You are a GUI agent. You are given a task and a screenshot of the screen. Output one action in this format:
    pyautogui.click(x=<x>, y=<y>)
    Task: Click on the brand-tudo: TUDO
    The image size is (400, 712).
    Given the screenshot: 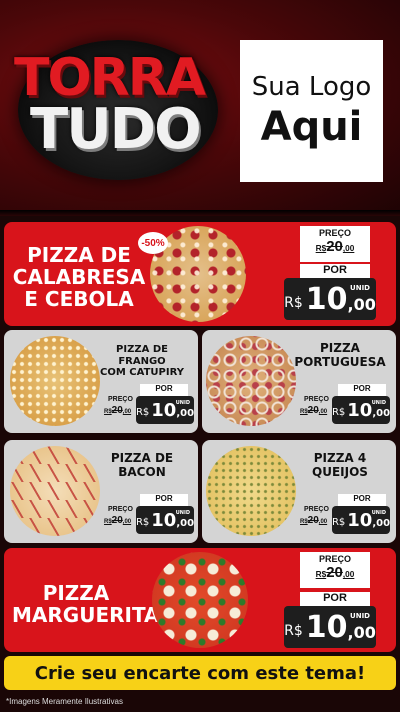 What is the action you would take?
    pyautogui.click(x=116, y=129)
    